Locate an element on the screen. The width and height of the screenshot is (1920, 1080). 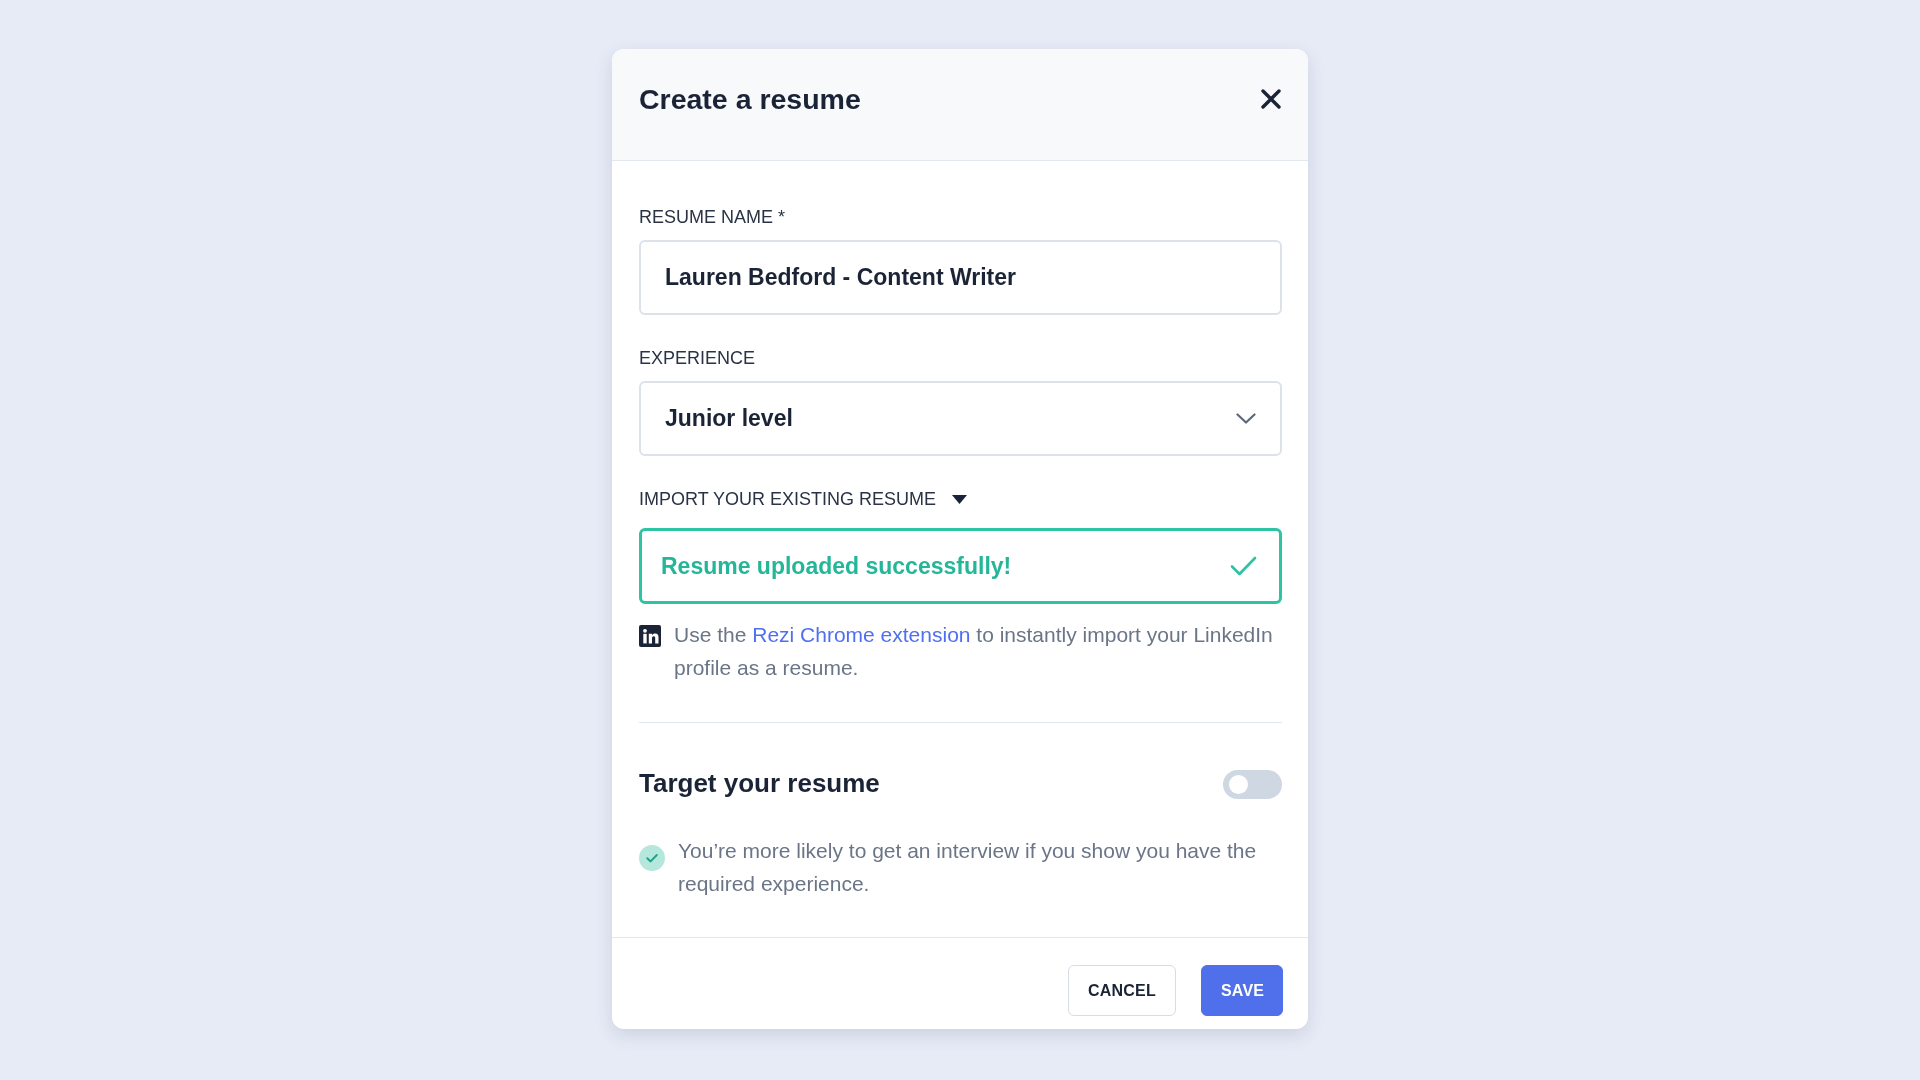
field-label: RESUME NAME * is located at coordinates (713, 217).